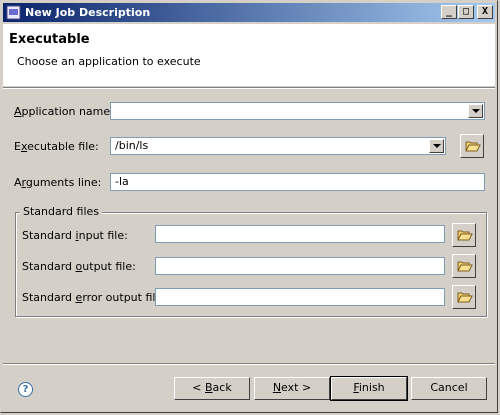  I want to click on standard-output-field, so click(300, 266).